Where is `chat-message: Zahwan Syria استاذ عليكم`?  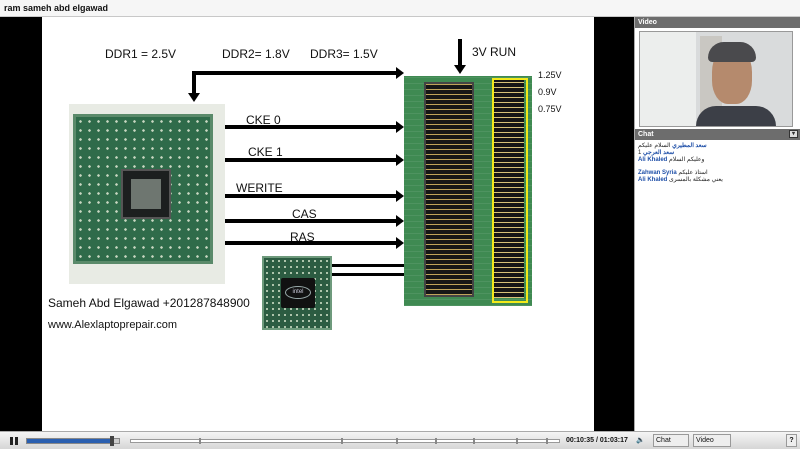
chat-message: Zahwan Syria استاذ عليكم is located at coordinates (717, 173).